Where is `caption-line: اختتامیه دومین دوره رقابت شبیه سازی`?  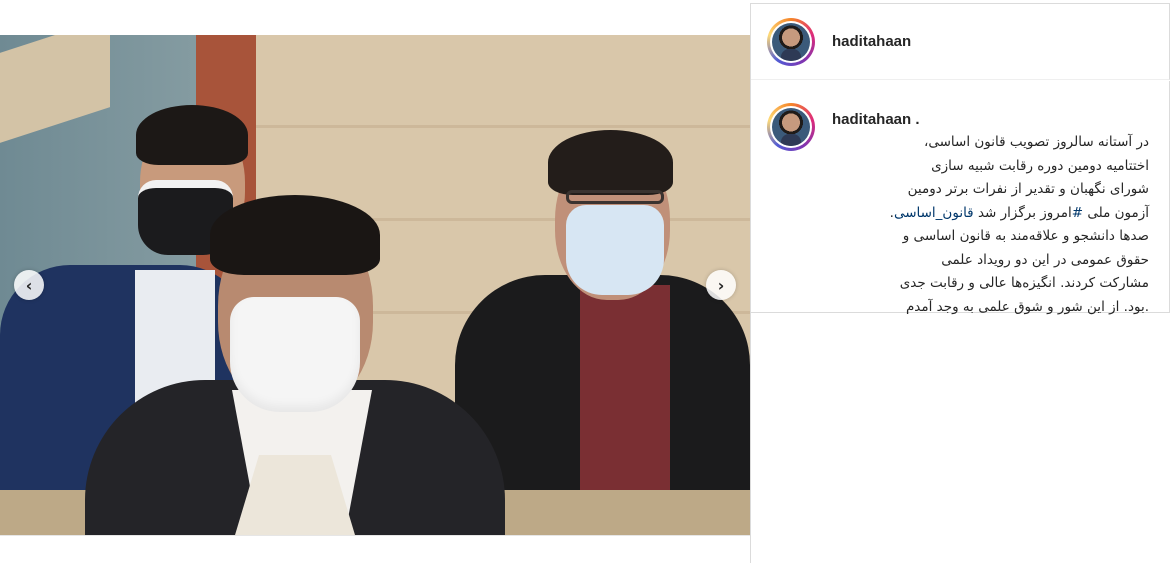 caption-line: اختتامیه دومین دوره رقابت شبیه سازی is located at coordinates (1040, 165).